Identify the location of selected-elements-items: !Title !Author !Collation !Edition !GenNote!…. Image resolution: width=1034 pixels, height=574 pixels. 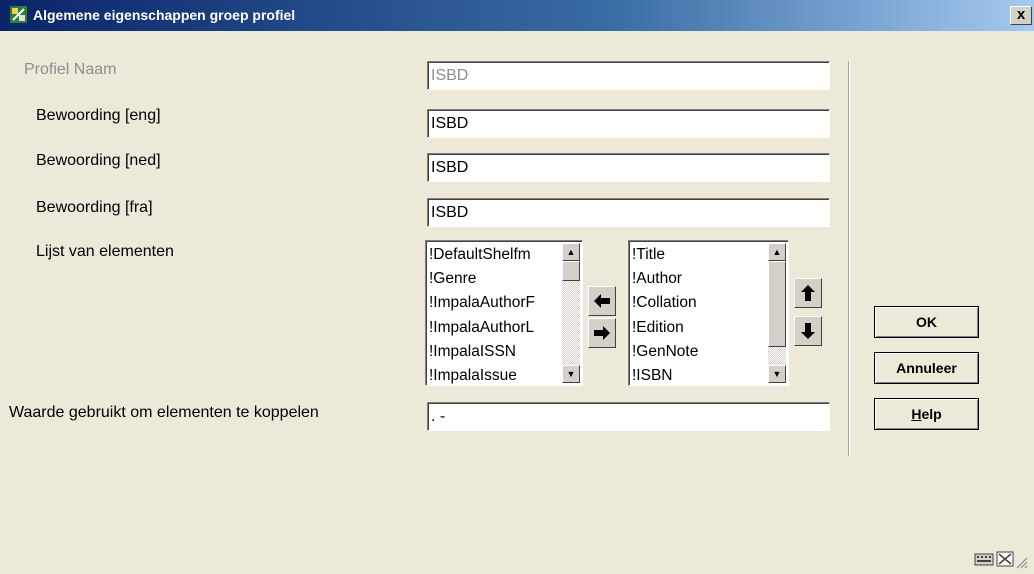
(708, 313).